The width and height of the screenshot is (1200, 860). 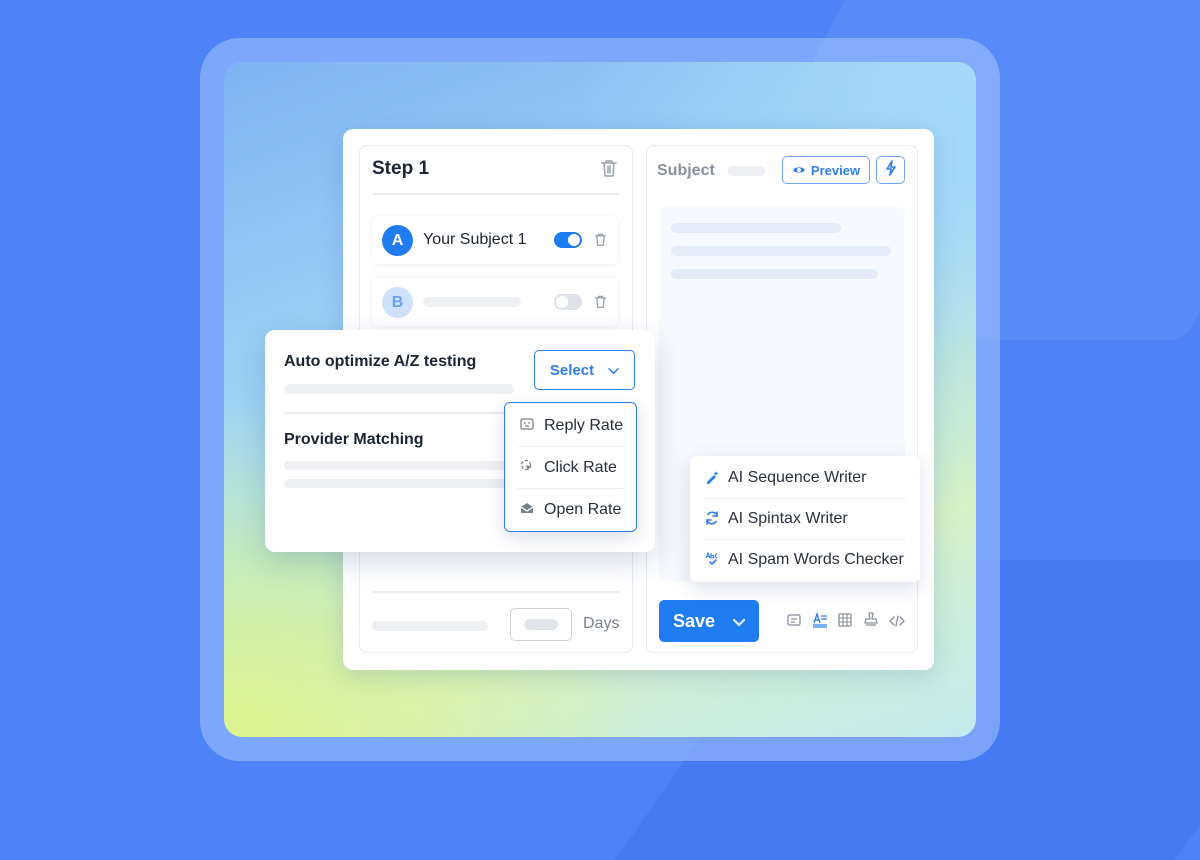 I want to click on option-label: Reply Rate, so click(x=584, y=425).